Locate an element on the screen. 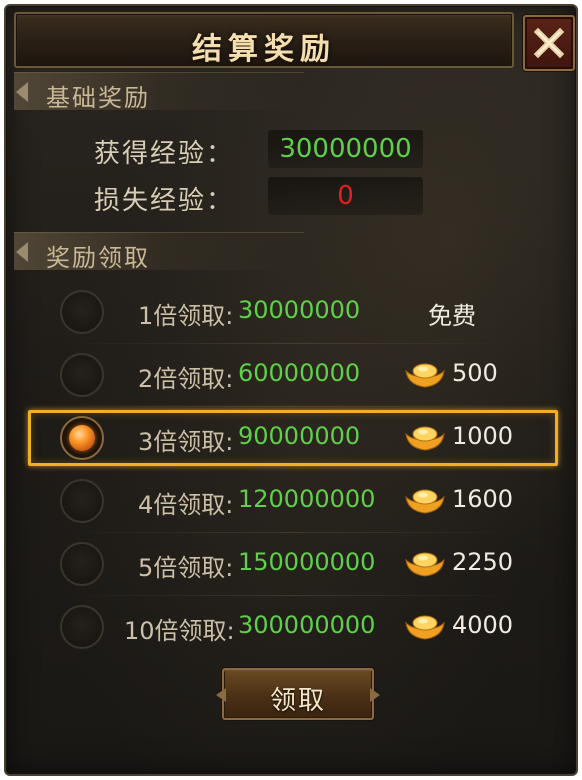 This screenshot has width=582, height=780. option-cost: 2250 is located at coordinates (483, 562).